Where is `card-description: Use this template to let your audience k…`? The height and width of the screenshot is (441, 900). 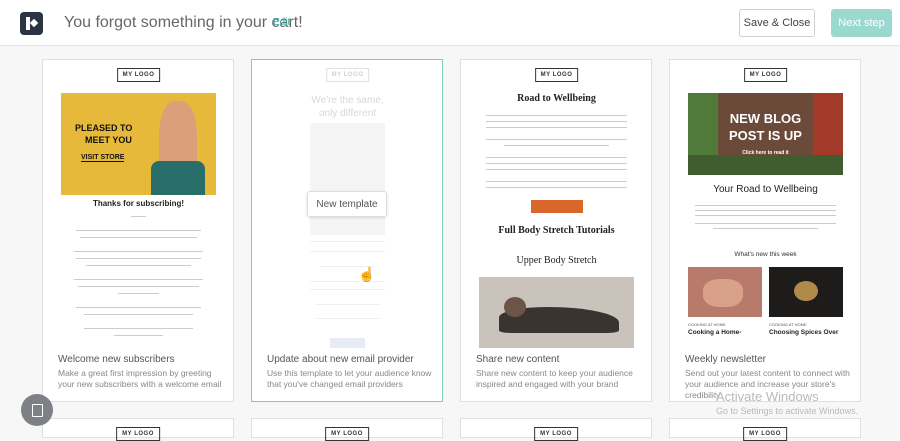
card-description: Use this template to let your audience k… is located at coordinates (349, 378).